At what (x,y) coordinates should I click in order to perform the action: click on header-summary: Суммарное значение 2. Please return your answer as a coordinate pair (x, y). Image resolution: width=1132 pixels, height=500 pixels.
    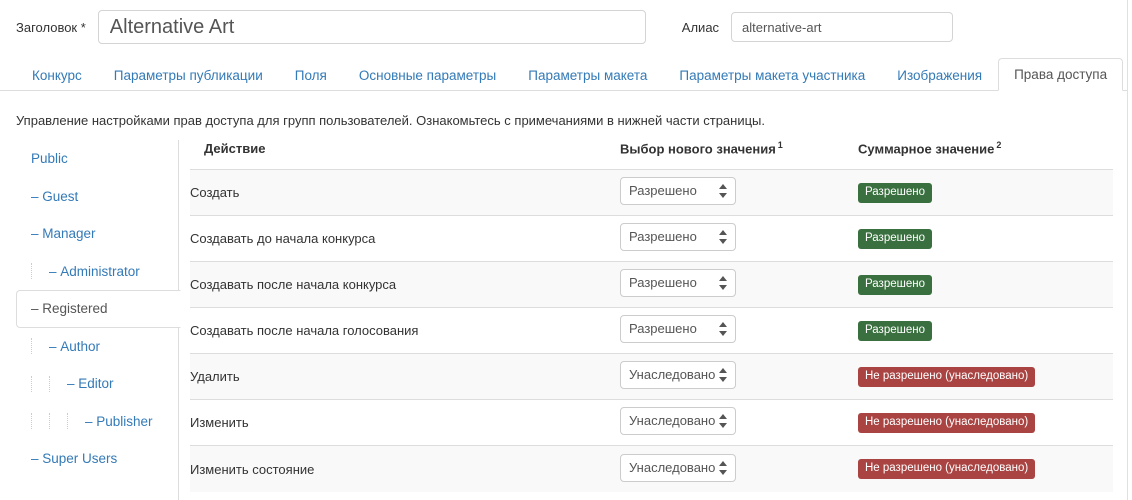
    Looking at the image, I should click on (985, 155).